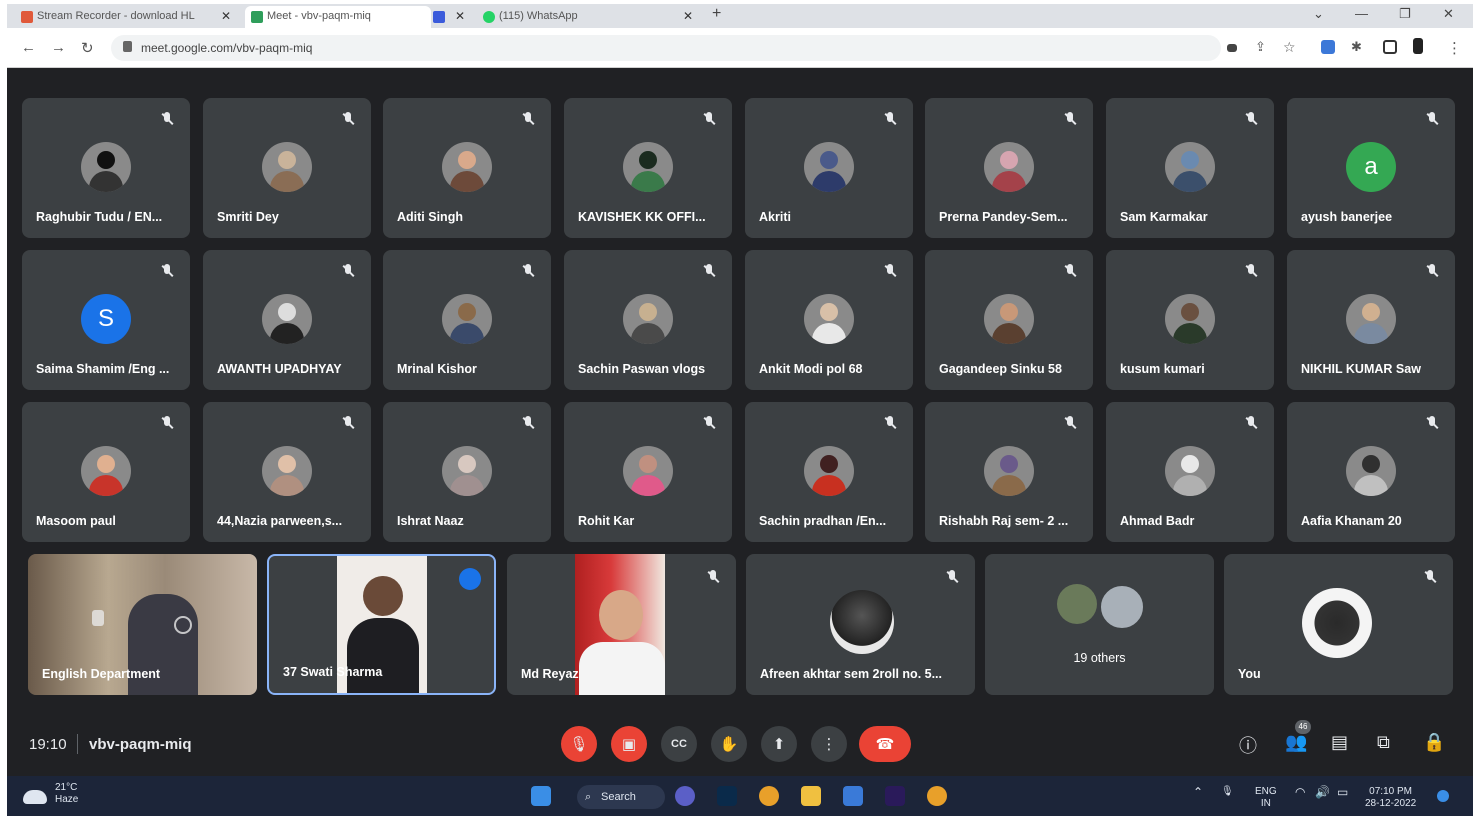 Image resolution: width=1479 pixels, height=818 pixels. I want to click on participant-tile: Akriti, so click(829, 168).